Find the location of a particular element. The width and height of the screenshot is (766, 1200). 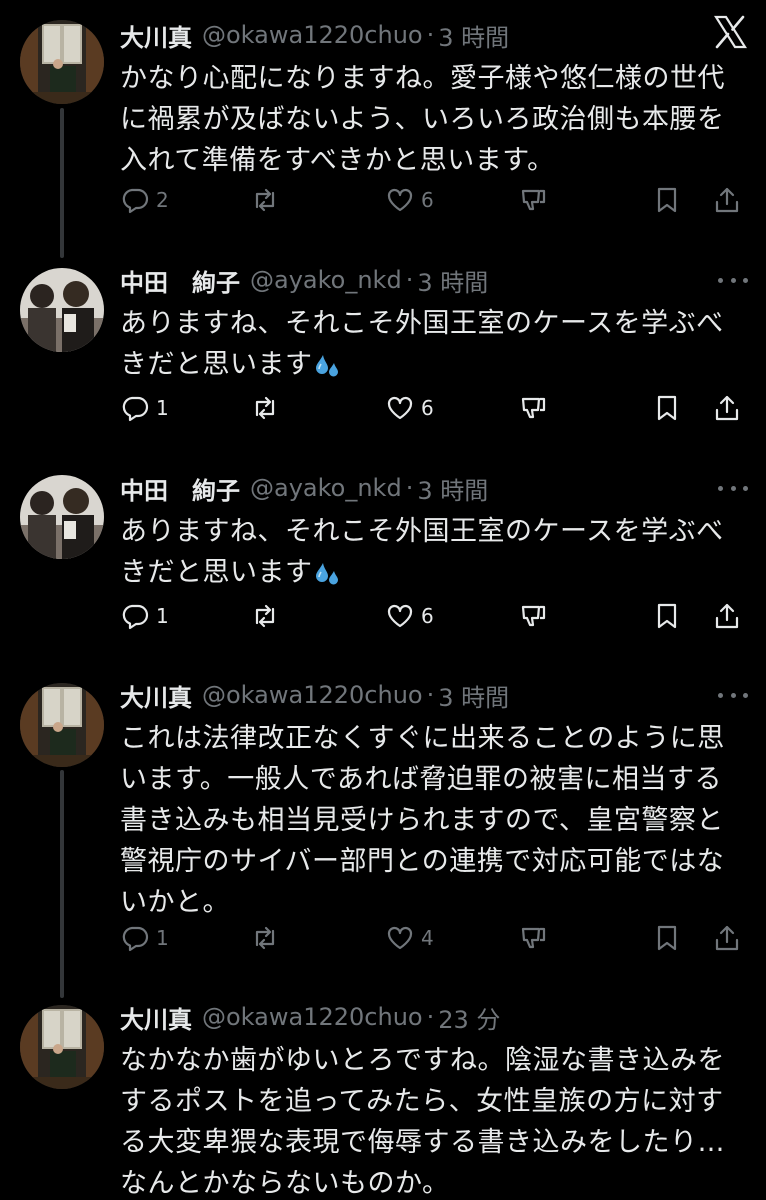

reply-button: 2 is located at coordinates (144, 200).